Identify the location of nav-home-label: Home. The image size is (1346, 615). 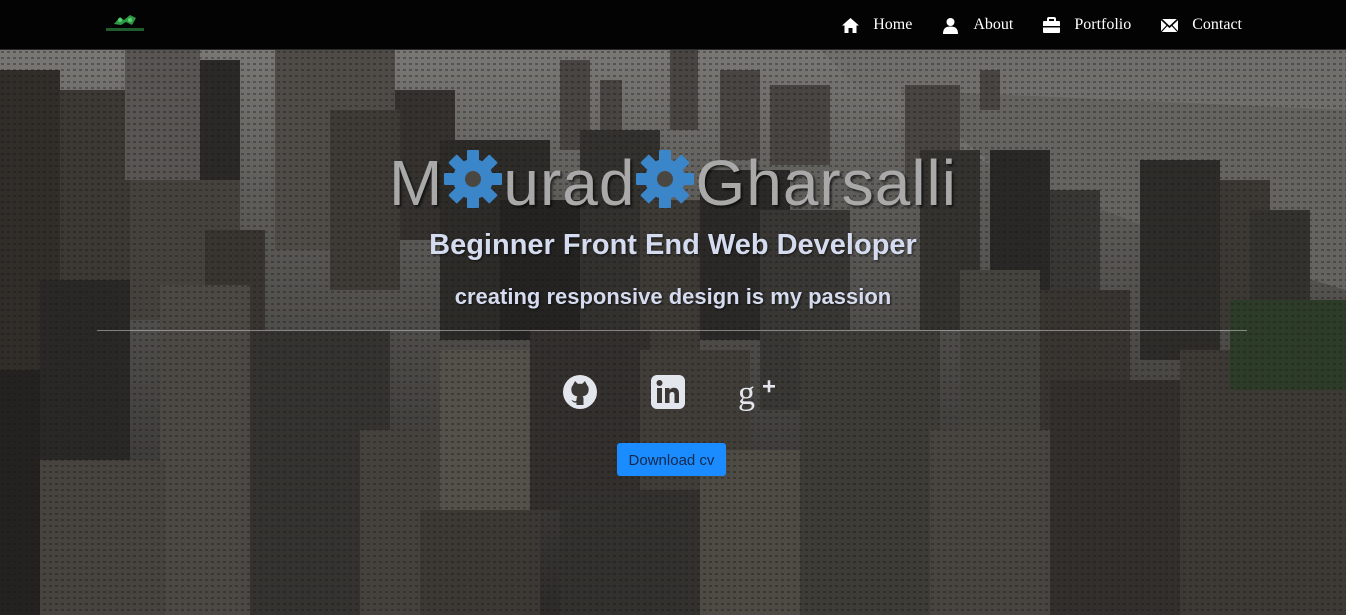
(893, 24).